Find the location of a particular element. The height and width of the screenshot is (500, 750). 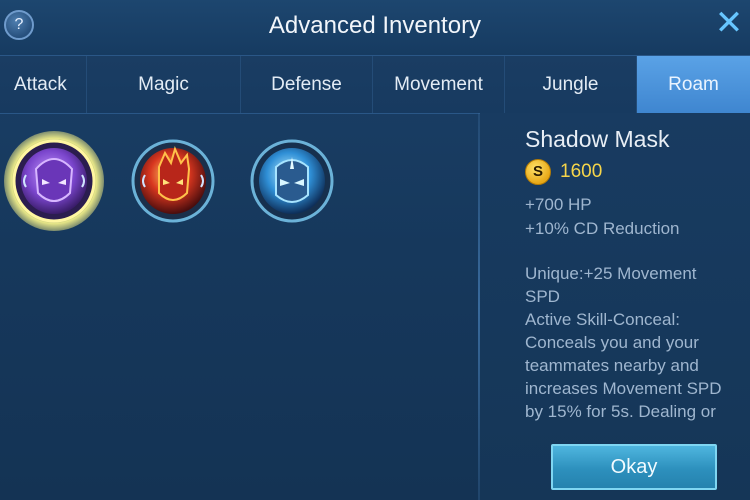

shadow-mask-icon is located at coordinates (54, 181).